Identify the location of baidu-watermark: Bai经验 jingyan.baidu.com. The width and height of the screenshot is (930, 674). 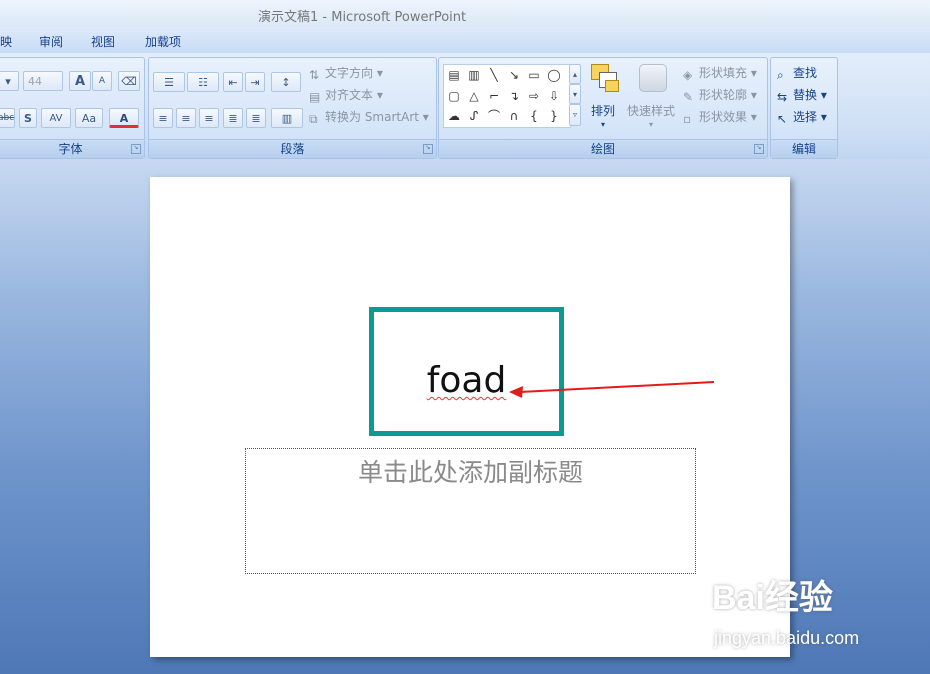
(816, 615).